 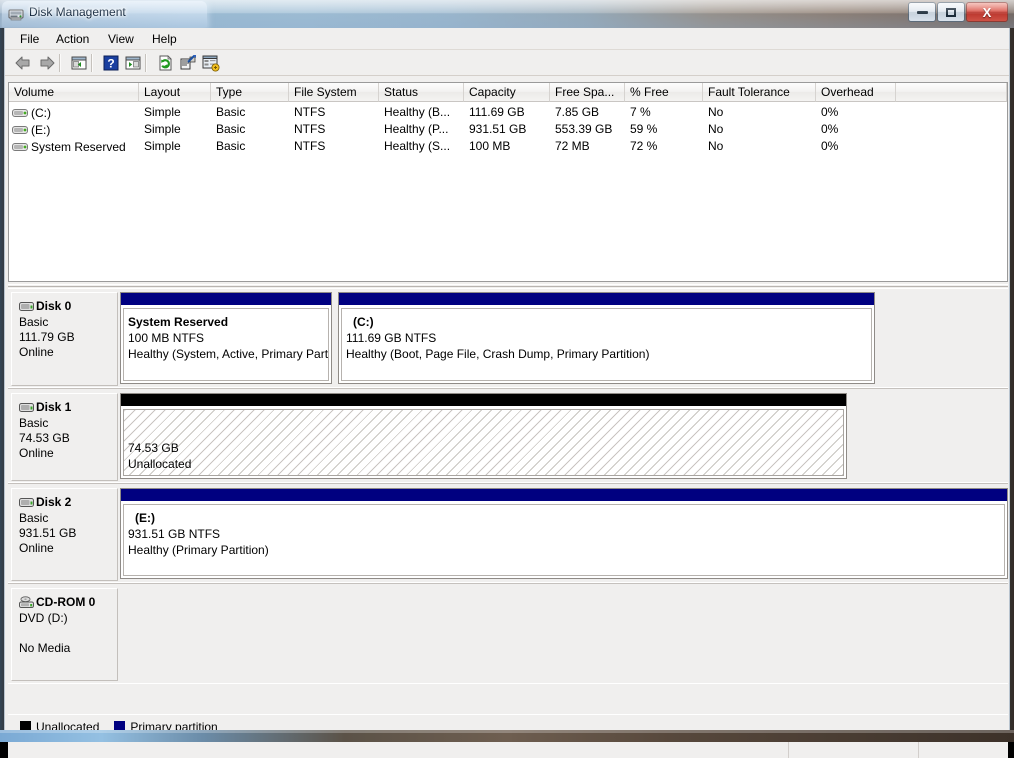 I want to click on disk-title-2: Disk 2, so click(x=68, y=502).